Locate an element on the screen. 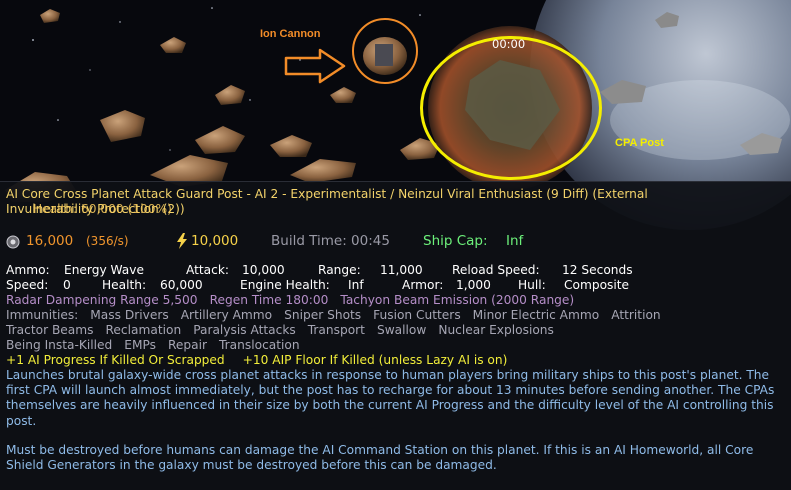 This screenshot has width=791, height=490. immunity-item: Minor Electric Ammo is located at coordinates (536, 315).